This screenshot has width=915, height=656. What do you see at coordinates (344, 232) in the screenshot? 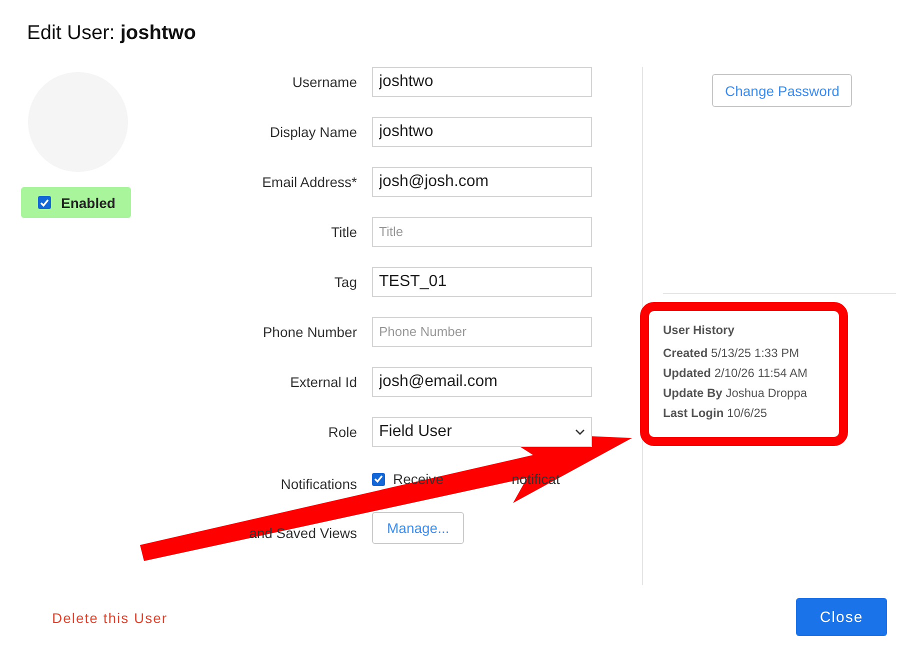
I see `field-label: Title` at bounding box center [344, 232].